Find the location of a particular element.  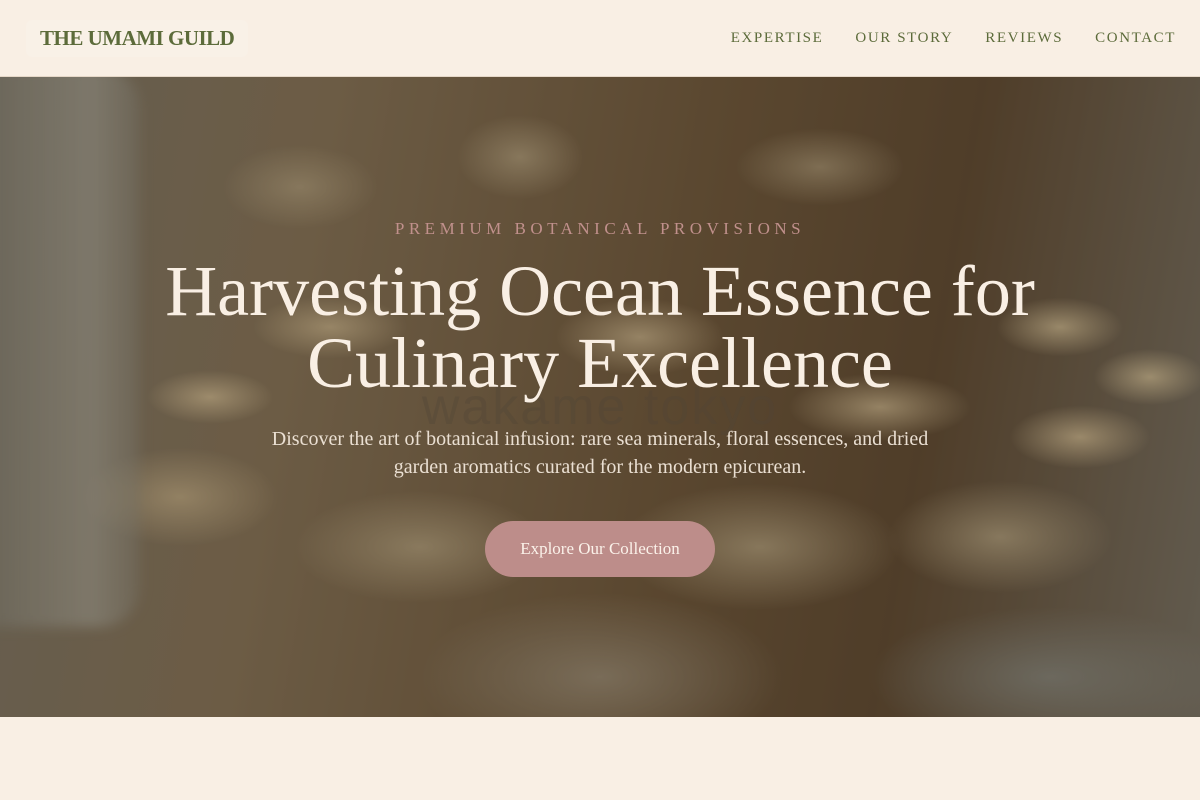

main-nav: EXPERTISE OUR STORY REVIEWS CONTACT is located at coordinates (937, 38).